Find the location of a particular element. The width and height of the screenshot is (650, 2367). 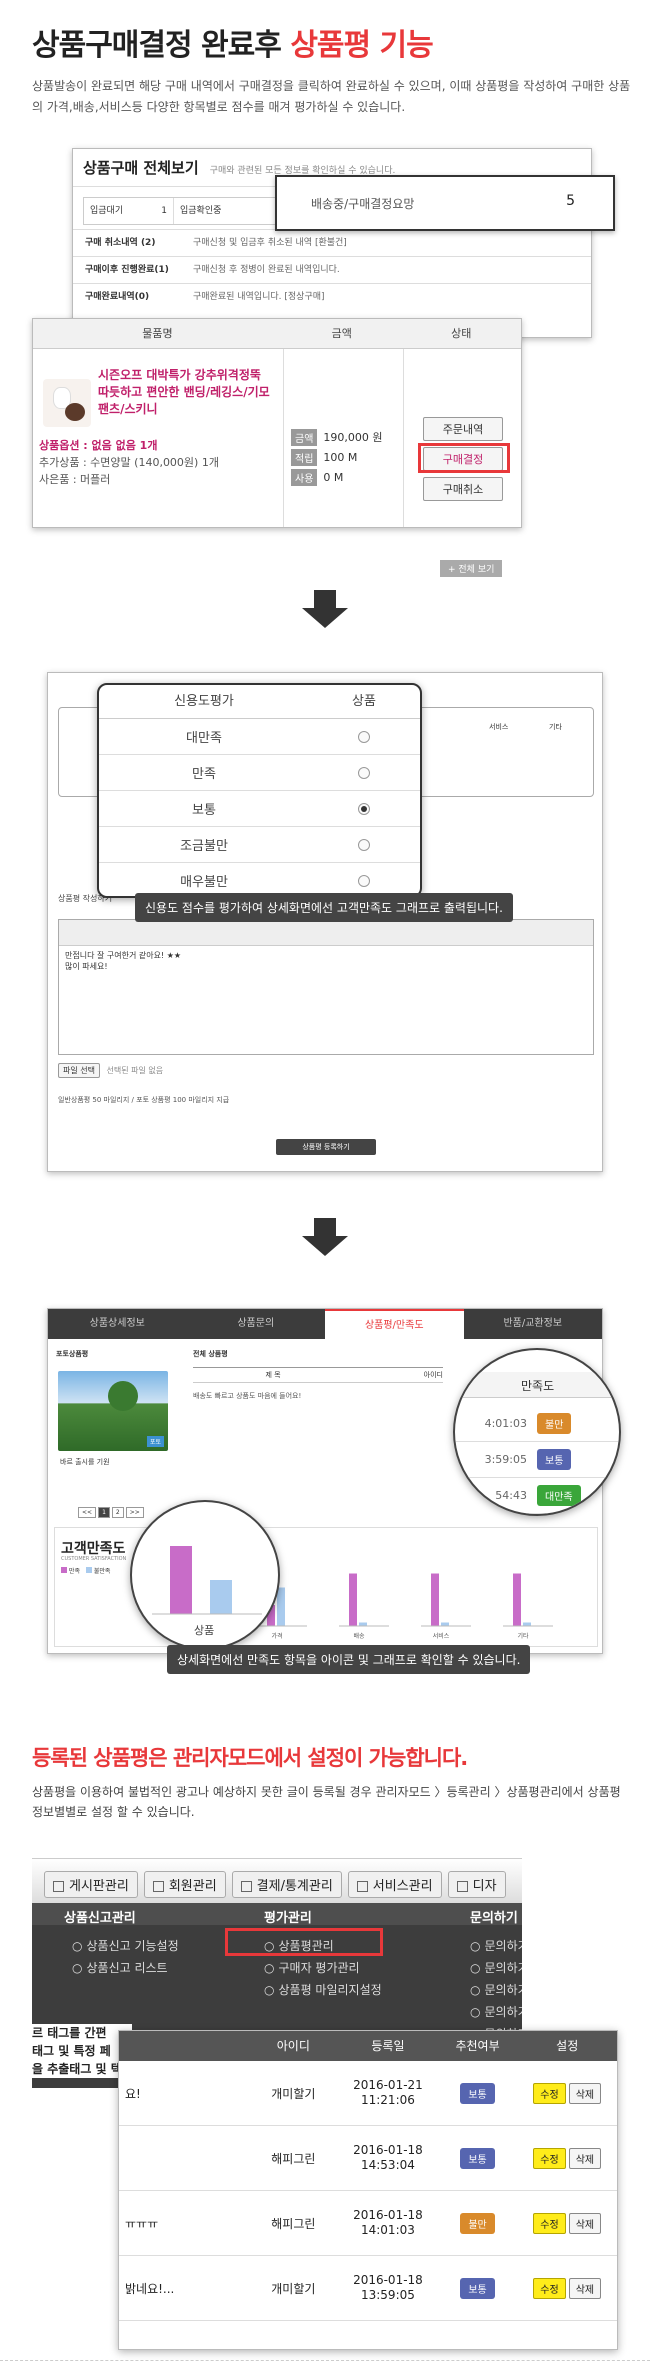

review-title-fragment: 요! is located at coordinates (184, 2093).